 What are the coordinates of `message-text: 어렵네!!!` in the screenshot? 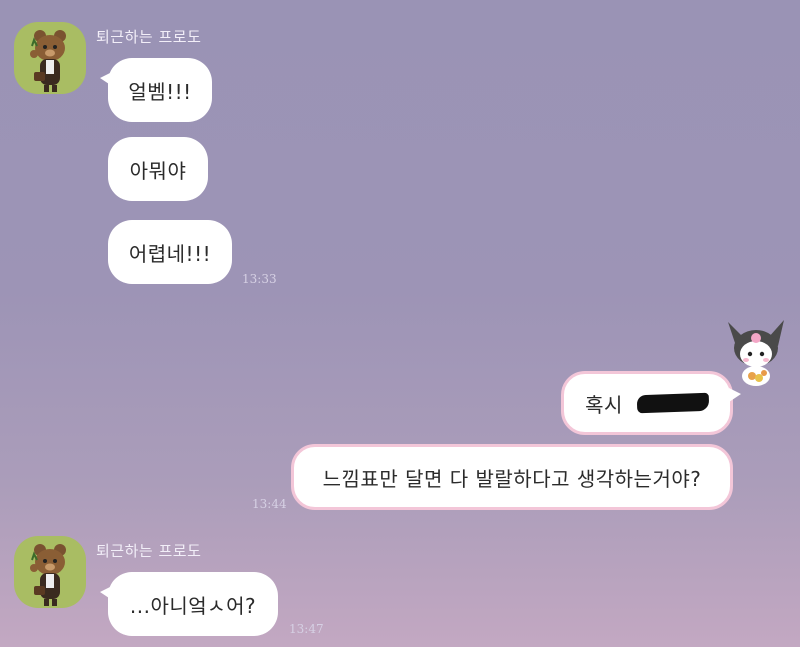 It's located at (170, 253).